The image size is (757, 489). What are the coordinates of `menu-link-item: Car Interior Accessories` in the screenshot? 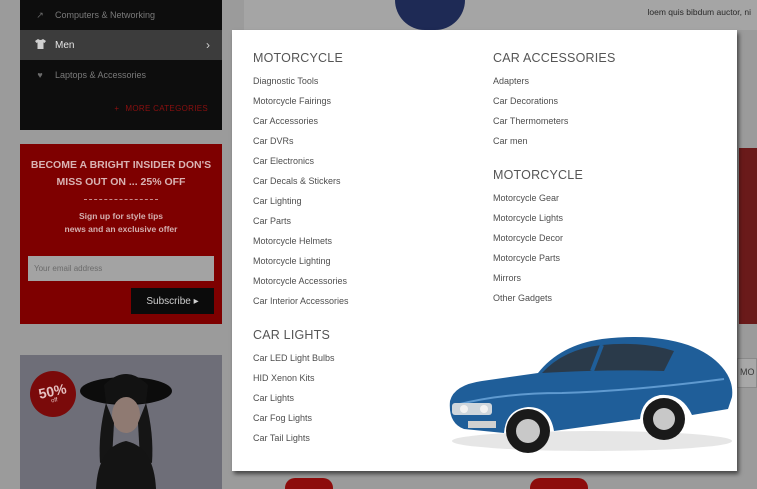 It's located at (301, 300).